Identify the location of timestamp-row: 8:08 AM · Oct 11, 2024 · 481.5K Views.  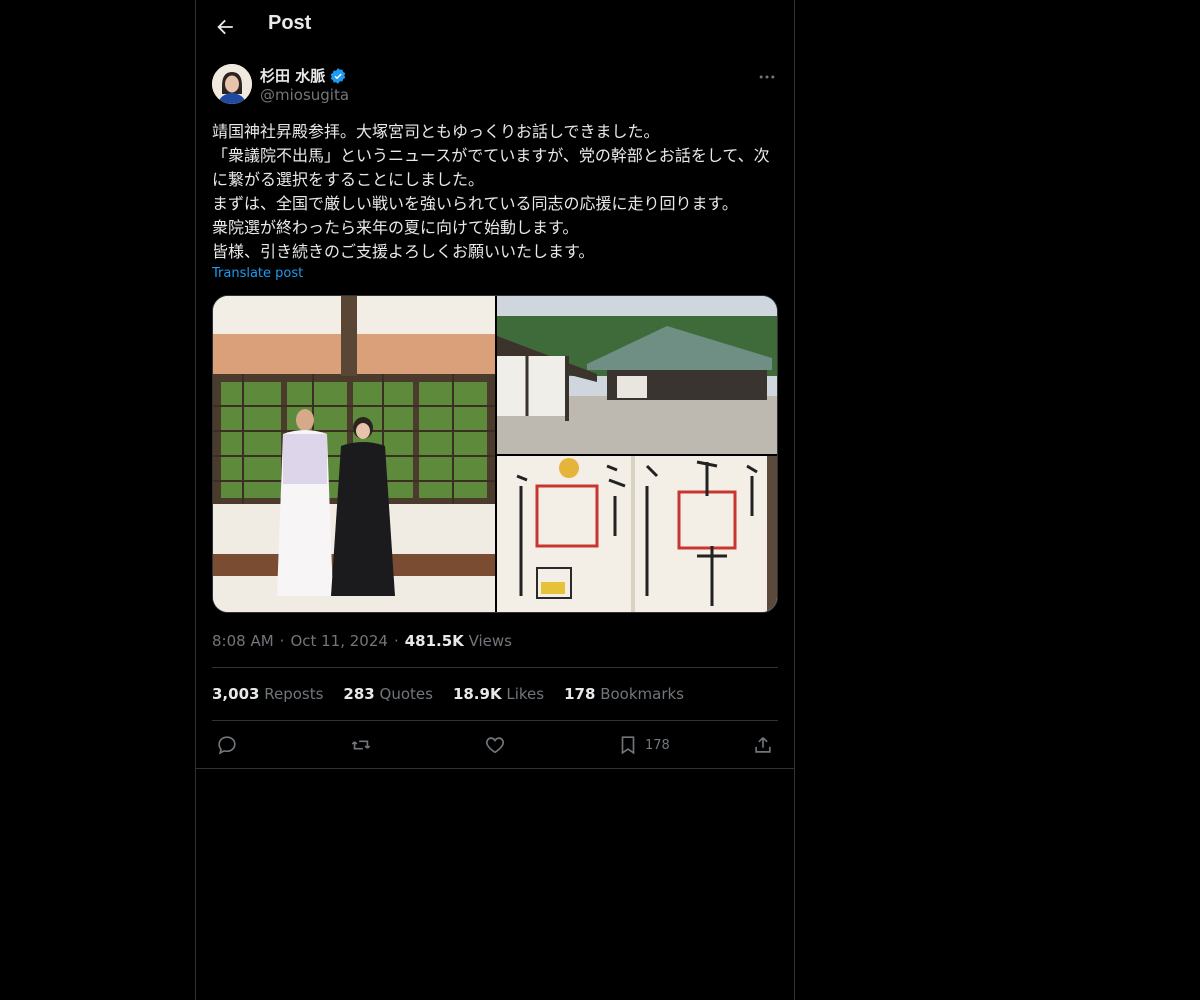
(362, 641).